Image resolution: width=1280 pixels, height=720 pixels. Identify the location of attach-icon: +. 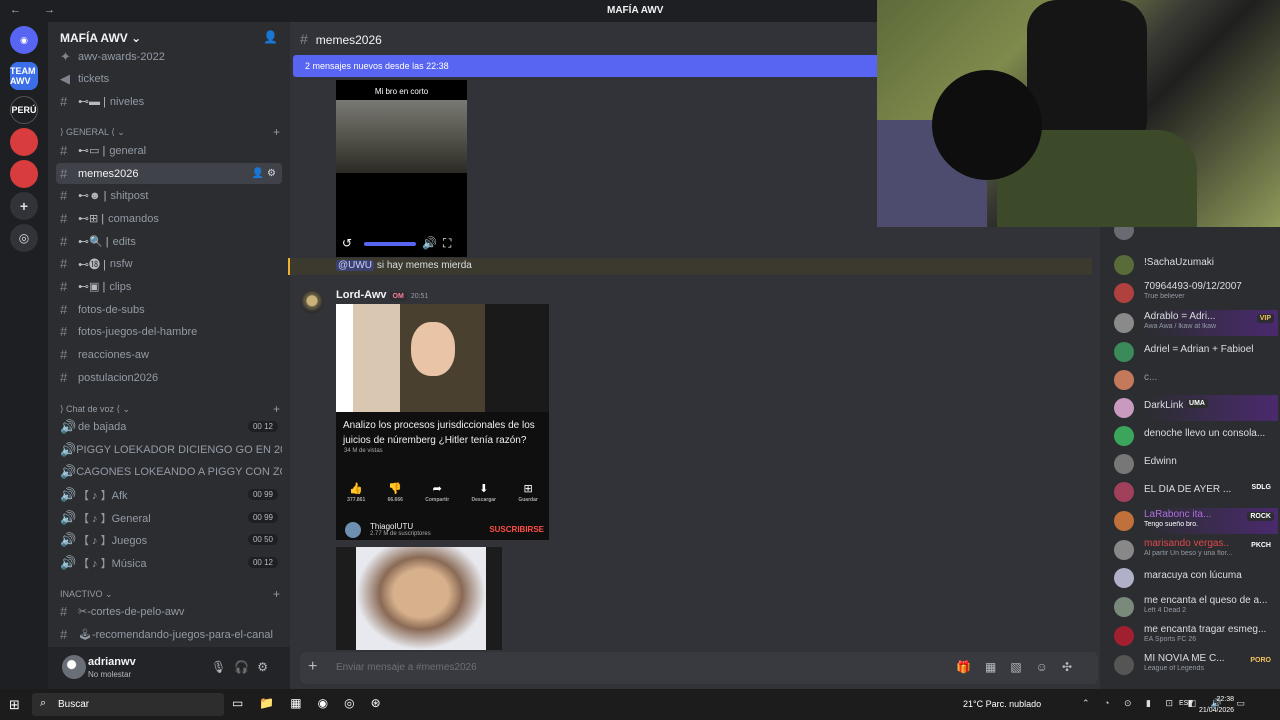
(312, 667).